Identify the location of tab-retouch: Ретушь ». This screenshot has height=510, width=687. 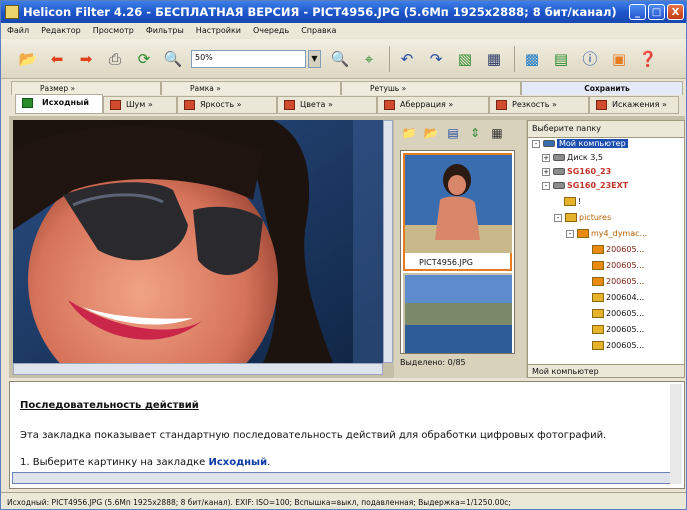
(431, 88).